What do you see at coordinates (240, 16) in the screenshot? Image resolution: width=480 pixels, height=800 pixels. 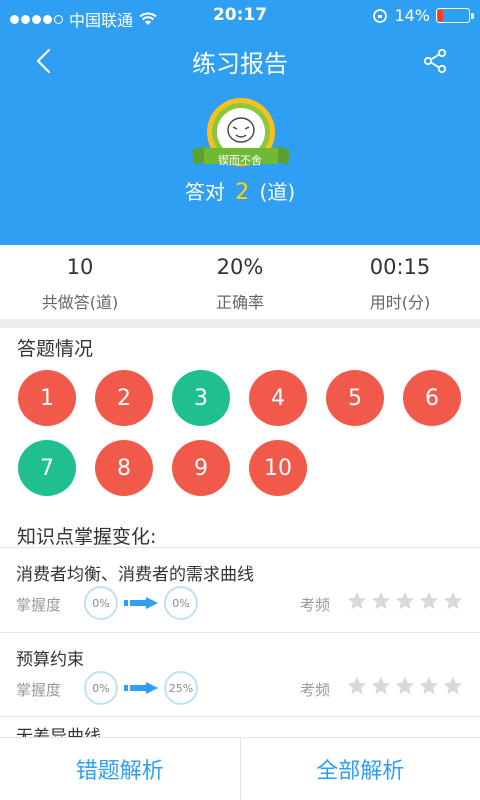 I see `status-bar: 中国联通 20:17 14%` at bounding box center [240, 16].